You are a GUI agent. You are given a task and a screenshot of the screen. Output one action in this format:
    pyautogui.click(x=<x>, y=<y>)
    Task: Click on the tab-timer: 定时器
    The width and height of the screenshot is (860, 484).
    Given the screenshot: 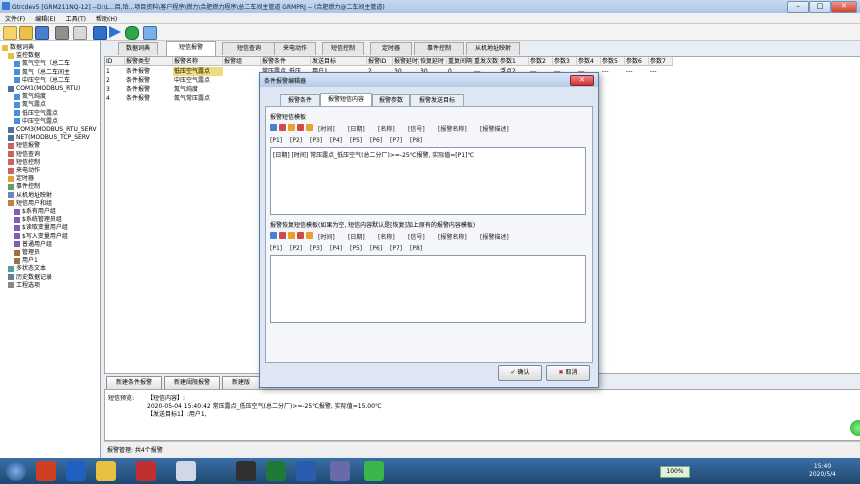 What is the action you would take?
    pyautogui.click(x=391, y=48)
    